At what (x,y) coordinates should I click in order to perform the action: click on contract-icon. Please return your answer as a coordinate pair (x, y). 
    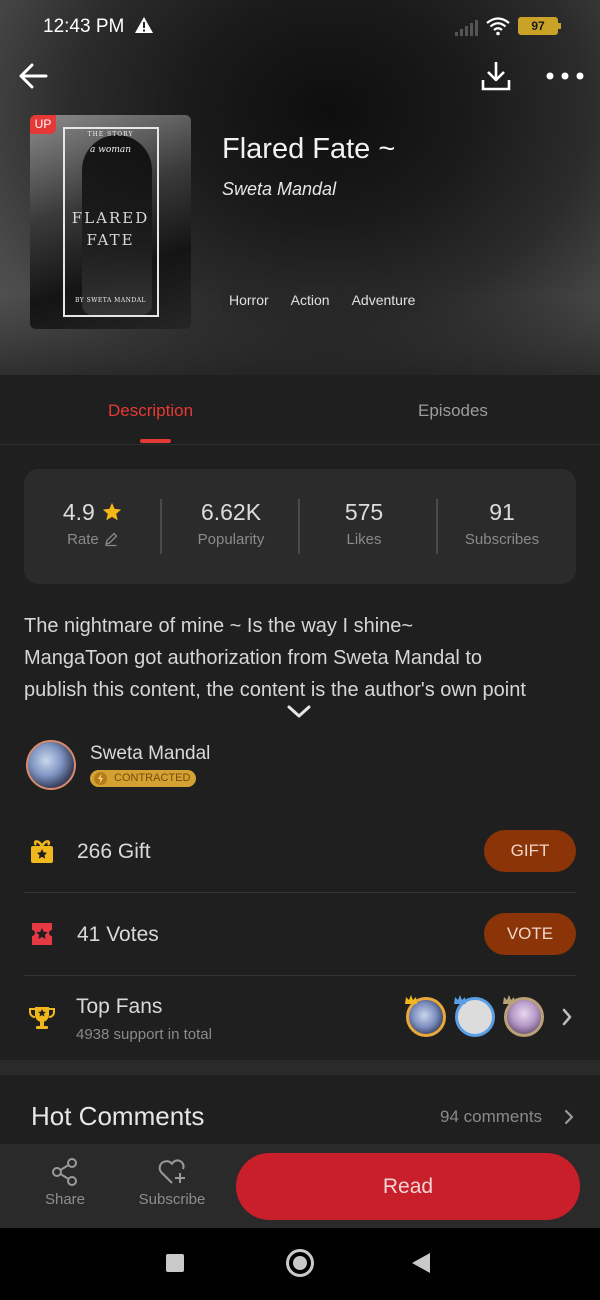
    Looking at the image, I should click on (100, 778).